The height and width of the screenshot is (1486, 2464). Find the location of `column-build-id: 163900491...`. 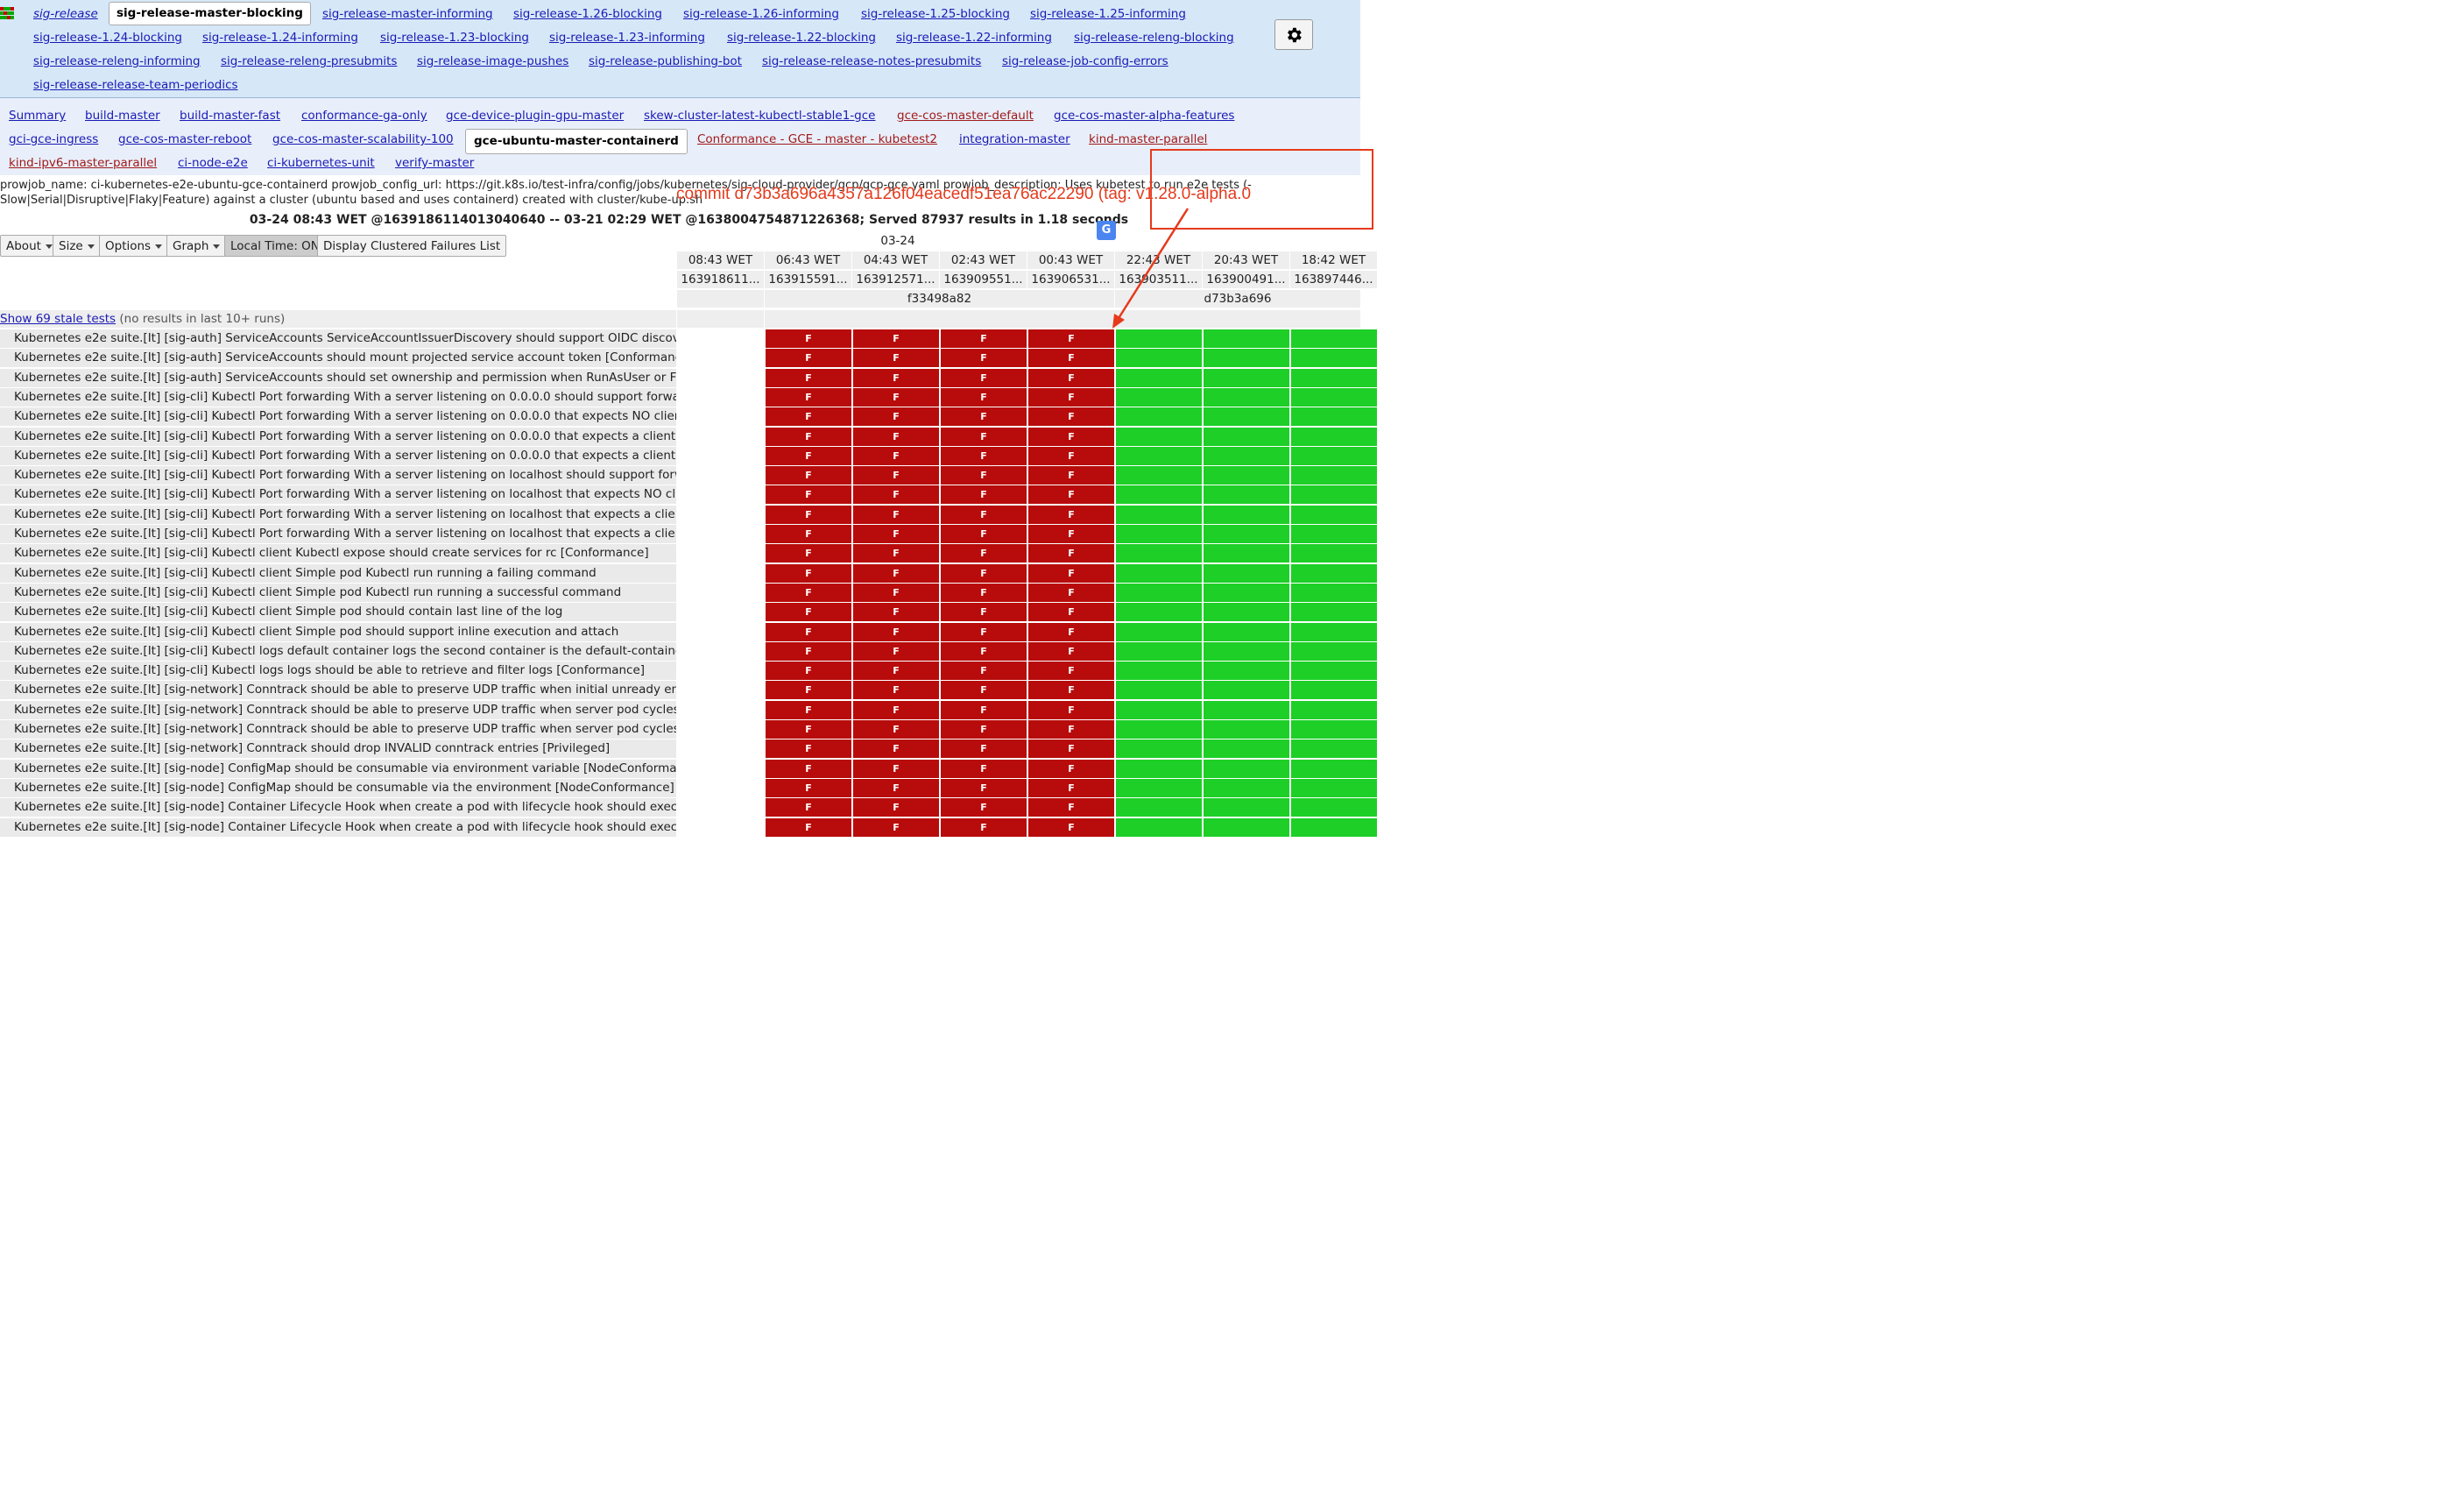

column-build-id: 163900491... is located at coordinates (1246, 279).